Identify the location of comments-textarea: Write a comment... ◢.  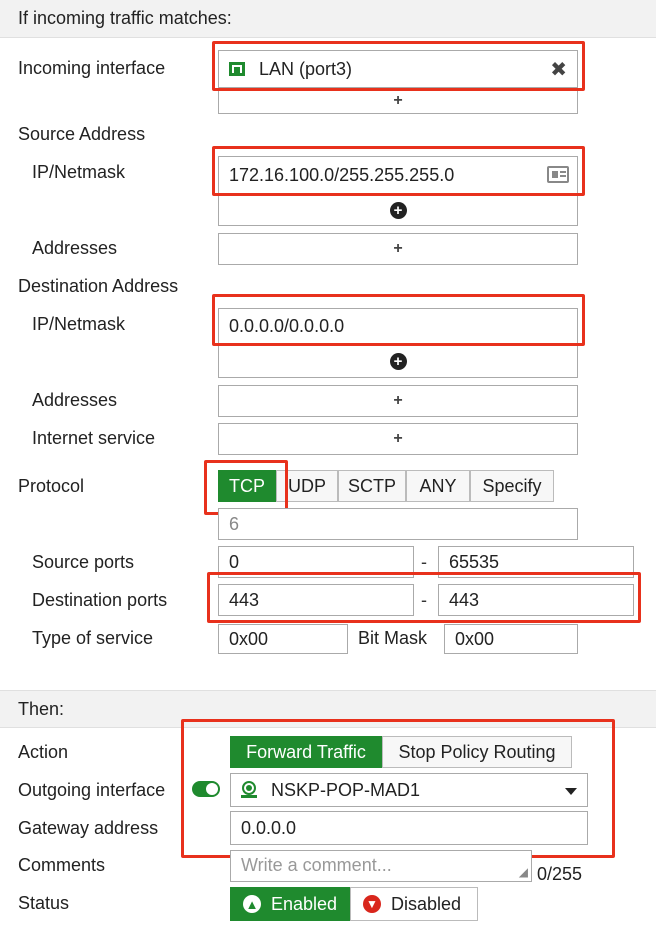
(381, 866).